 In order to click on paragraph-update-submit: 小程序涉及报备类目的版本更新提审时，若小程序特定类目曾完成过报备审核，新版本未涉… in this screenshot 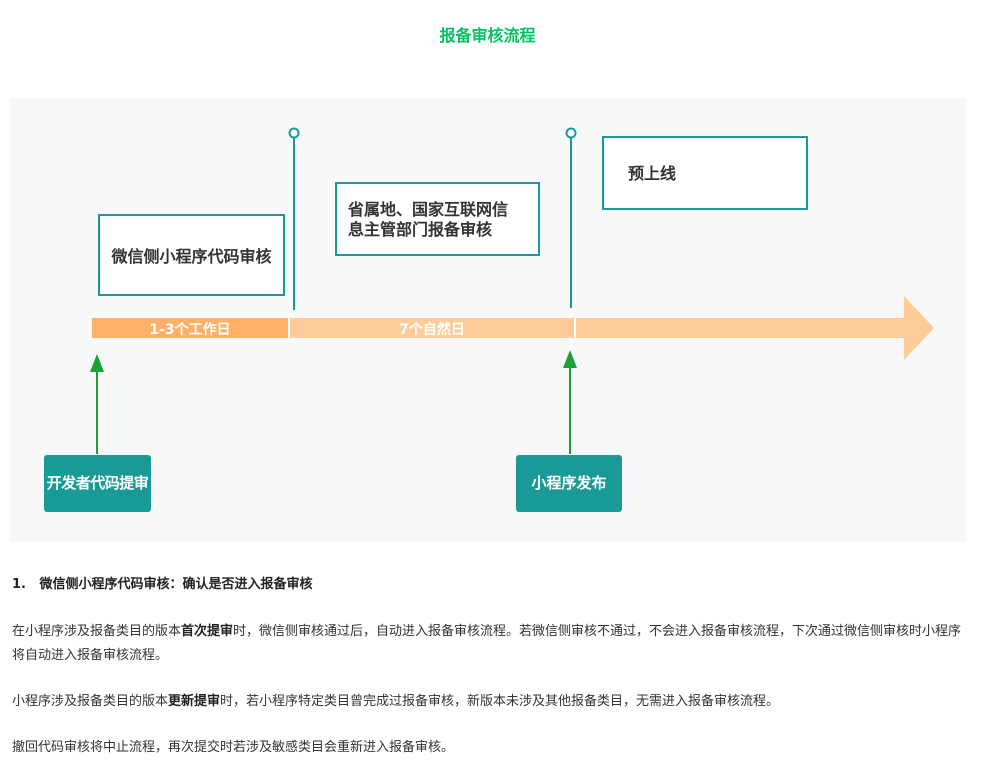, I will do `click(489, 702)`.